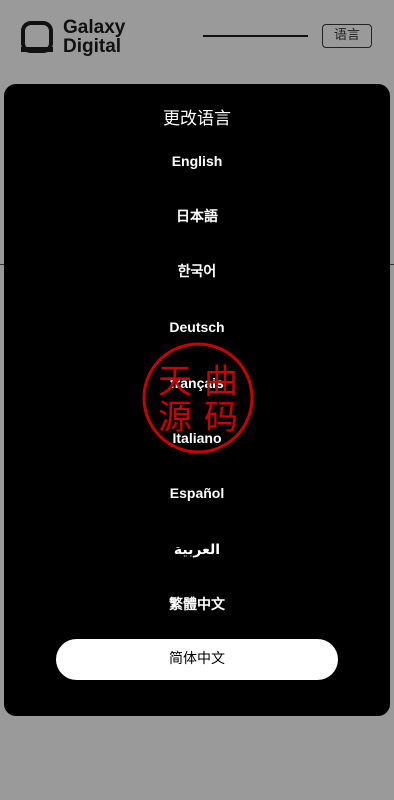  What do you see at coordinates (37, 37) in the screenshot?
I see `logo-icon` at bounding box center [37, 37].